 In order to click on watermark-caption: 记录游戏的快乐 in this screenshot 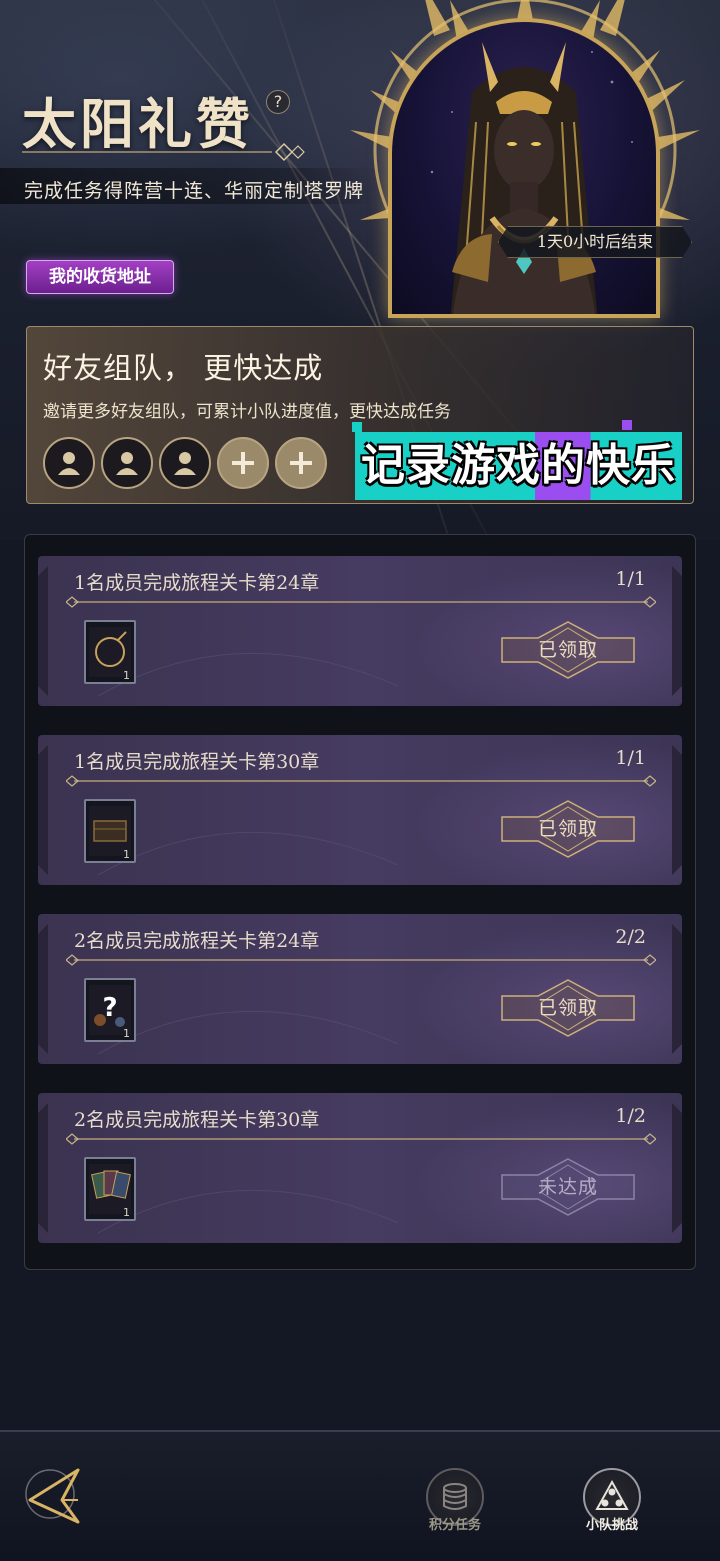, I will do `click(518, 466)`.